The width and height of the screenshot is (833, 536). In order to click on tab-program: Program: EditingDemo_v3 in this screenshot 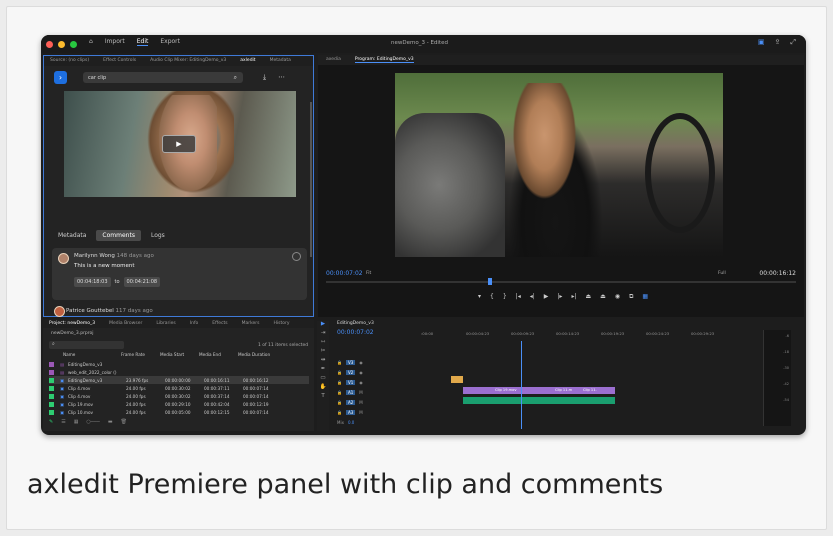, I will do `click(384, 60)`.